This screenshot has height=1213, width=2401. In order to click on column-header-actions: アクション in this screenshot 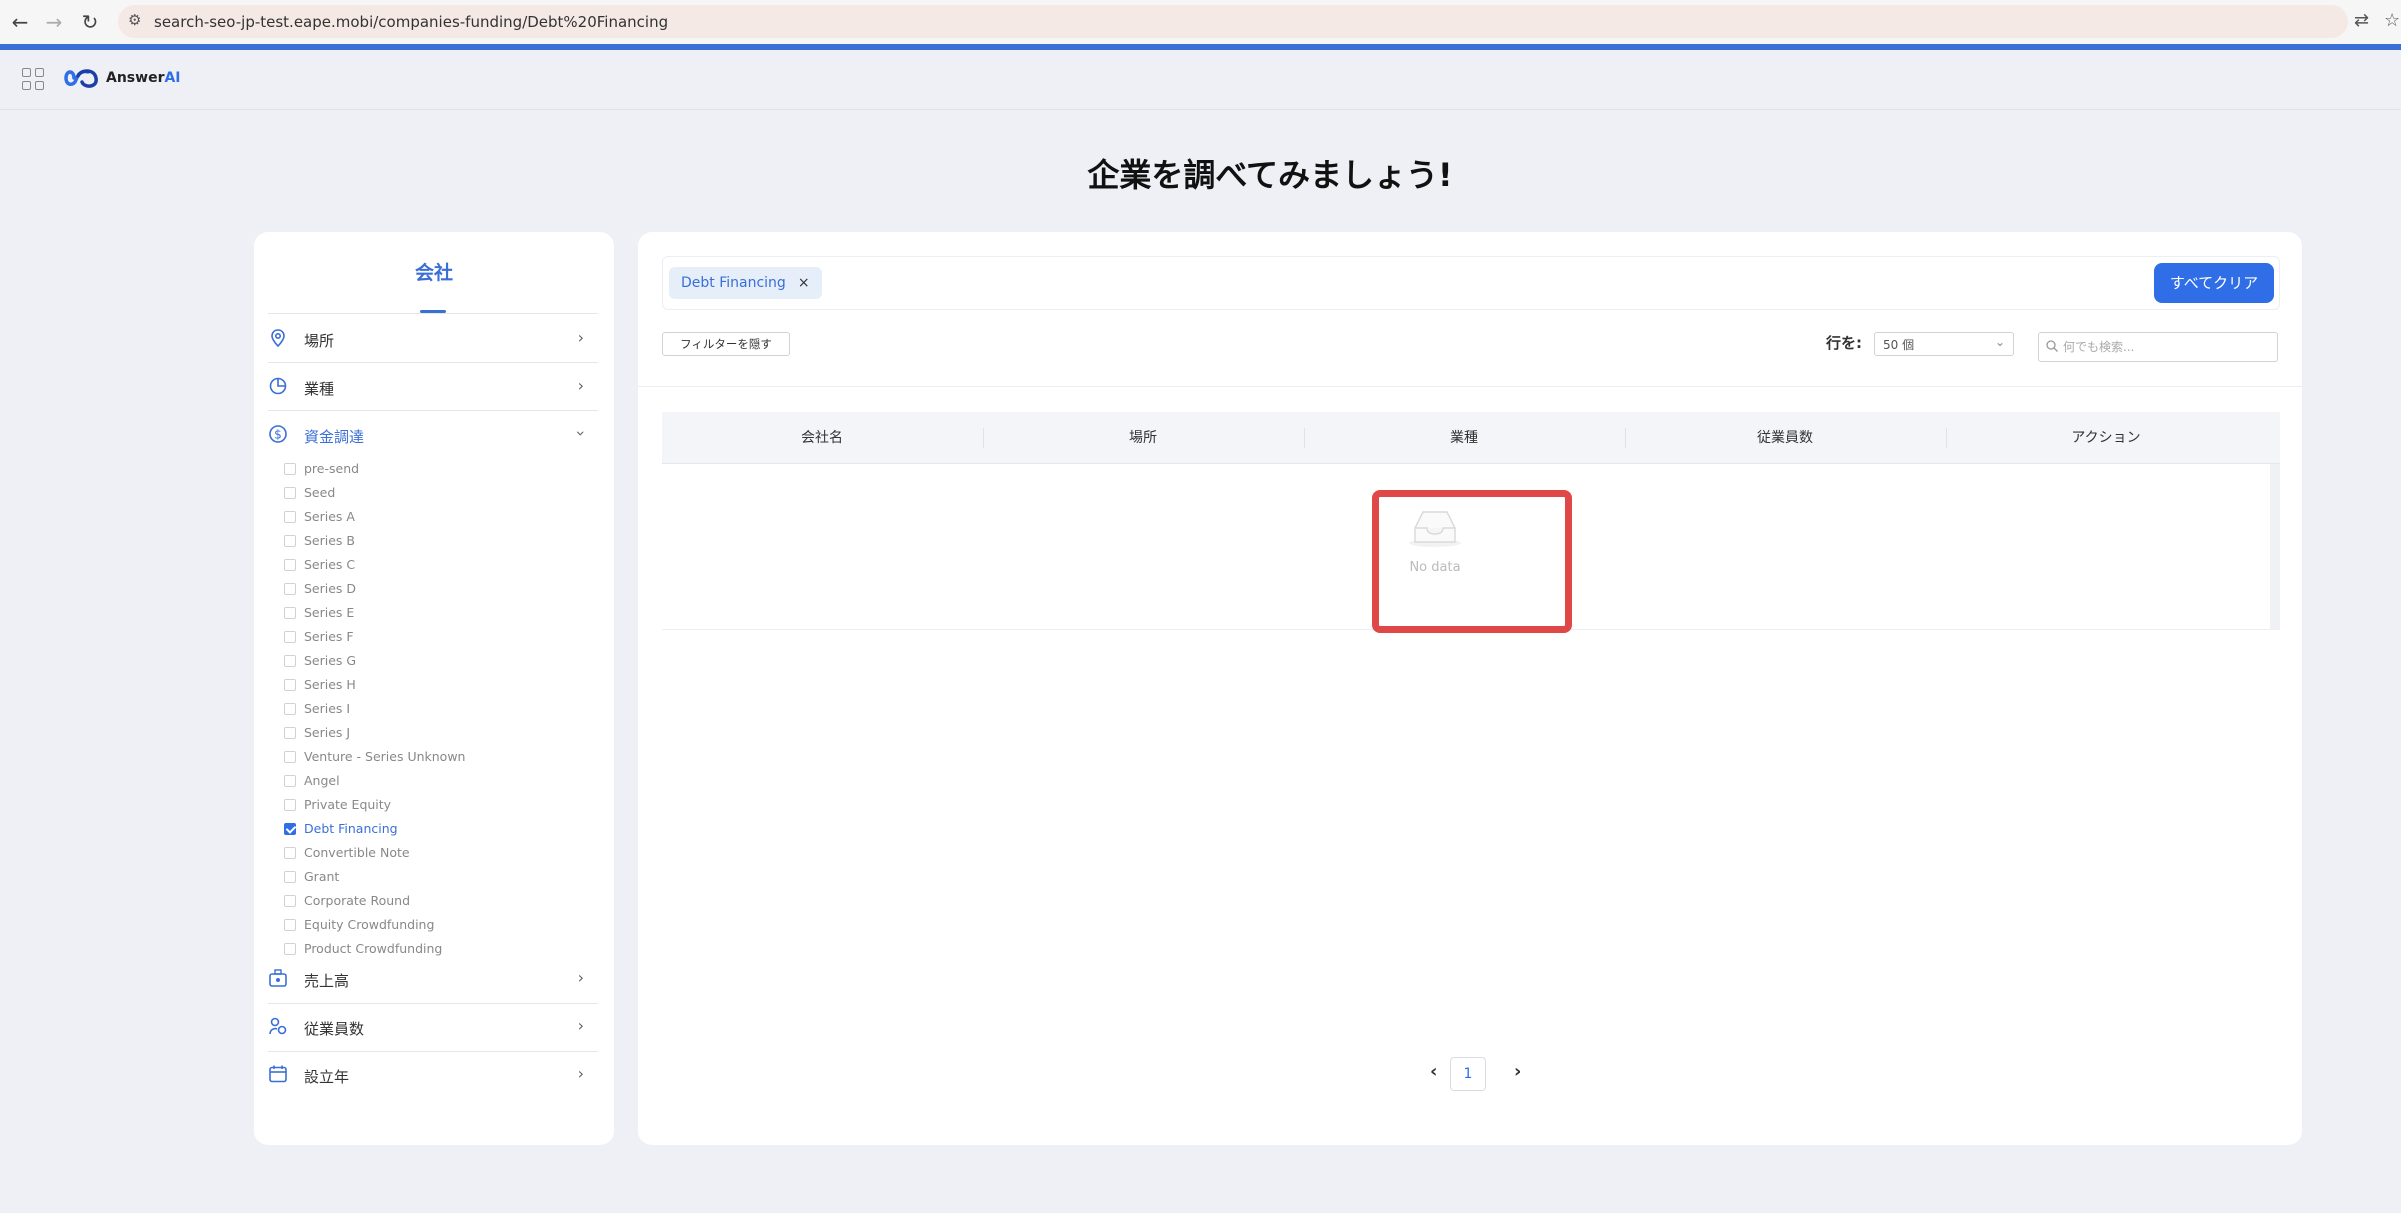, I will do `click(2106, 438)`.